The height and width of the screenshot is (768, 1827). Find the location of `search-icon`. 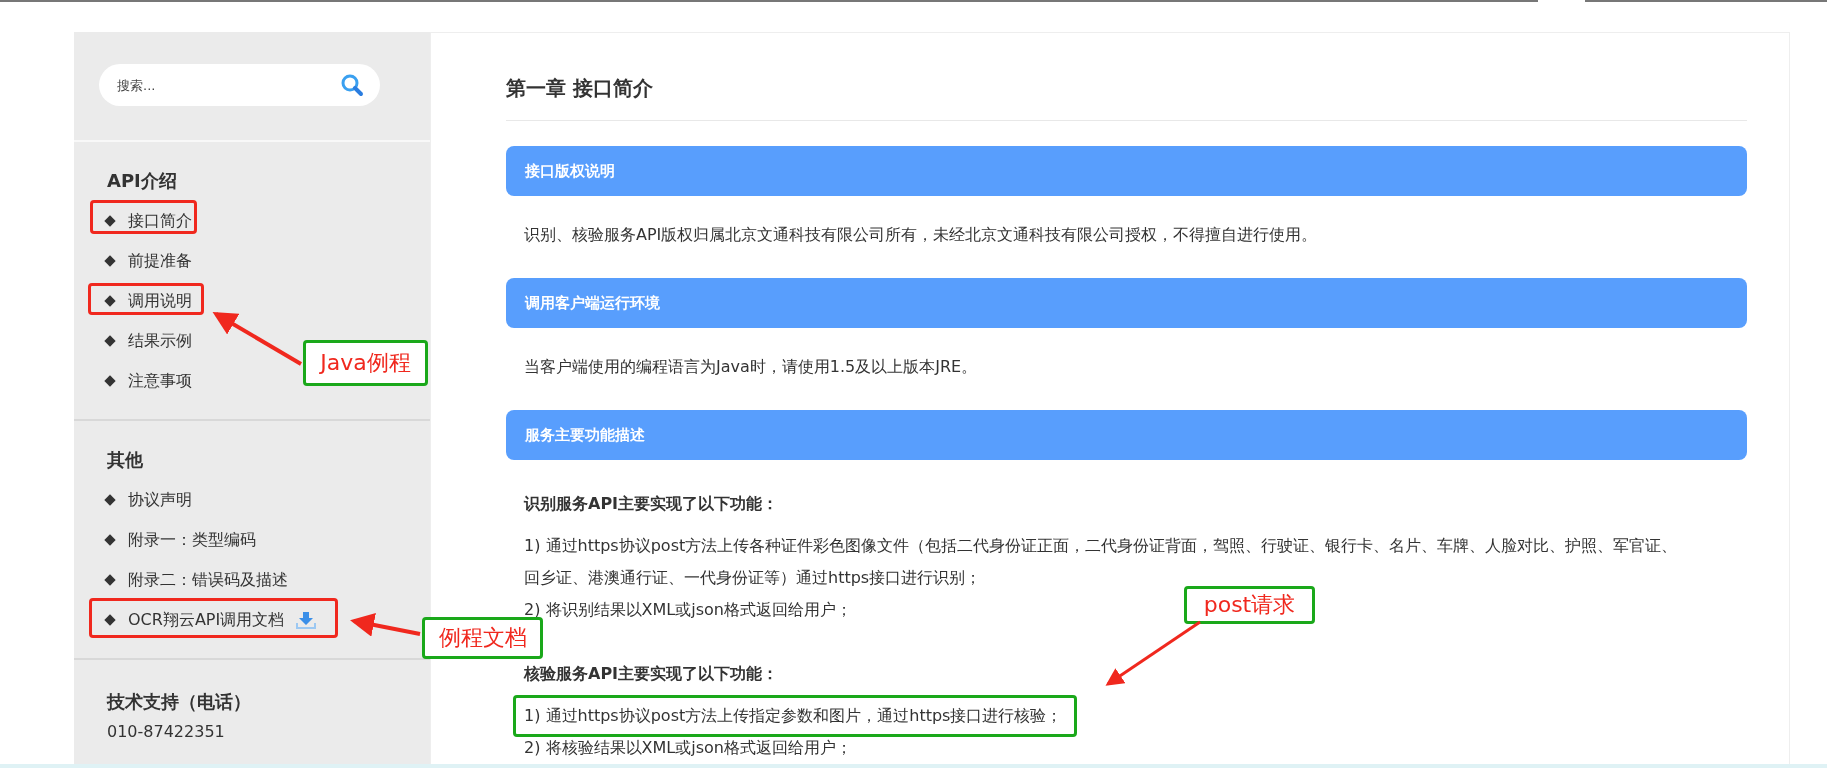

search-icon is located at coordinates (352, 85).